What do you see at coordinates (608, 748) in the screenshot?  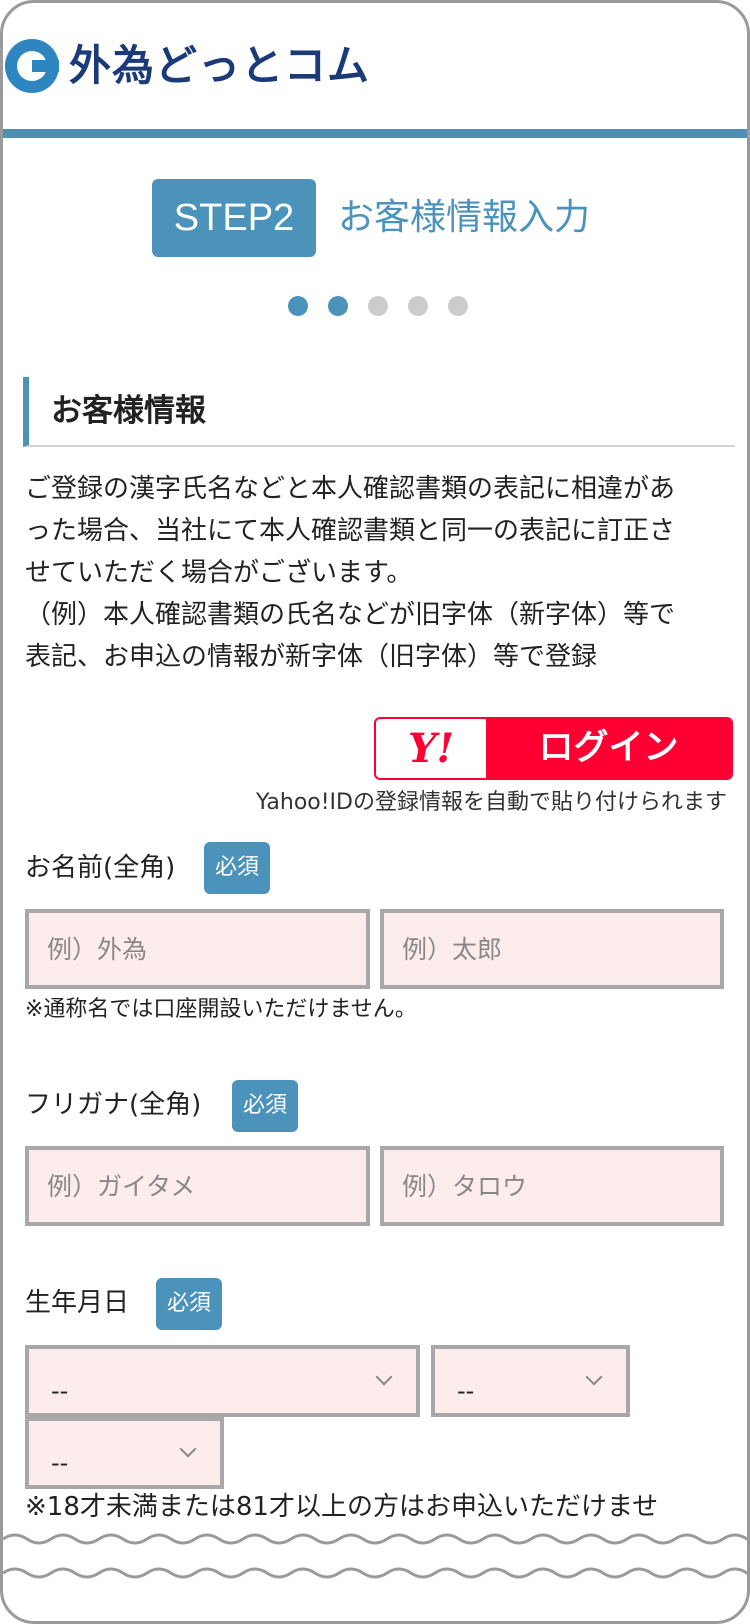 I see `yahoo-login-label: ログイン` at bounding box center [608, 748].